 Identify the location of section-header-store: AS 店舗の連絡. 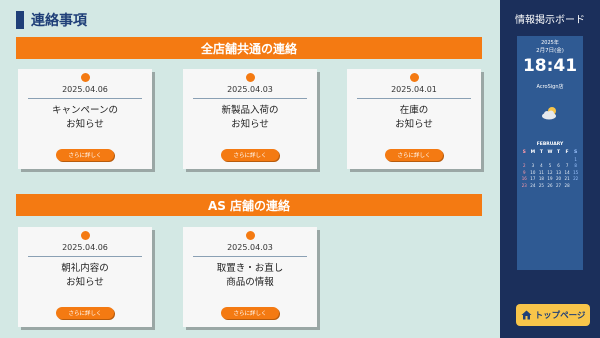
(249, 205).